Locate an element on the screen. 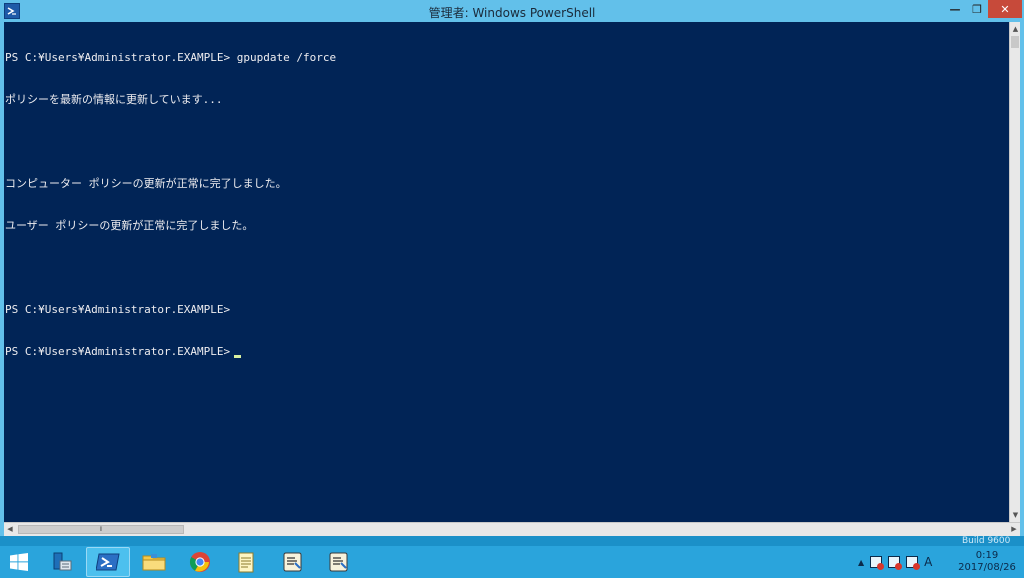  ime-mode-indicator: A is located at coordinates (928, 562).